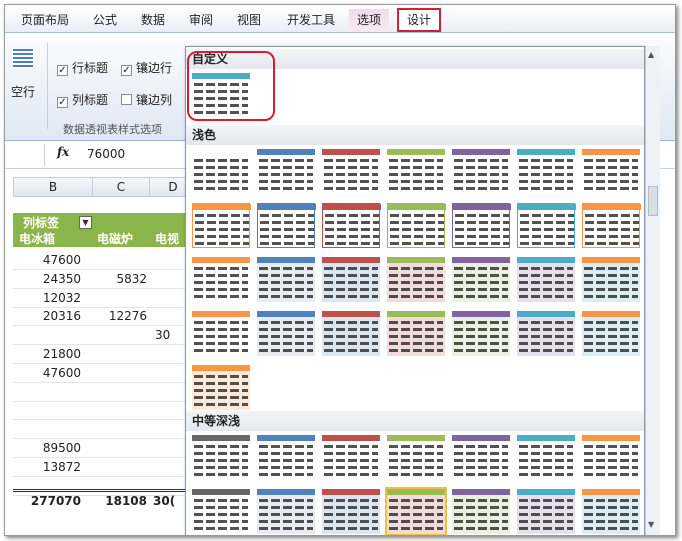 The width and height of the screenshot is (682, 541). I want to click on table-cell: 13872, so click(47, 467).